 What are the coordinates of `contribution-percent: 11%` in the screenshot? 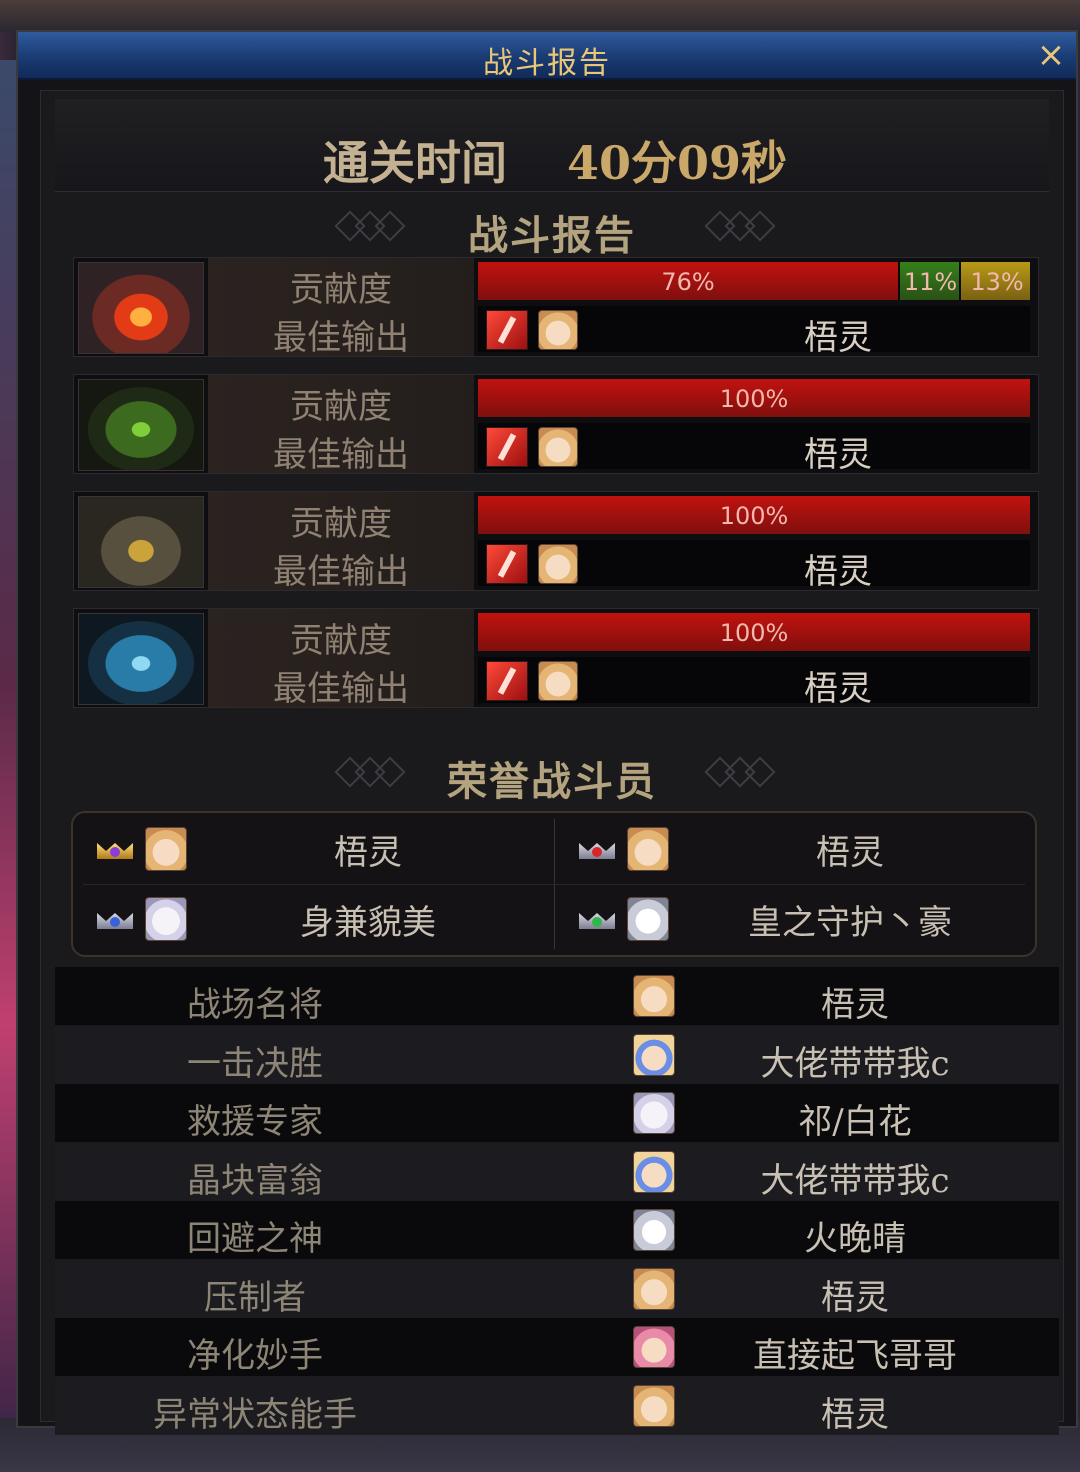 It's located at (930, 282).